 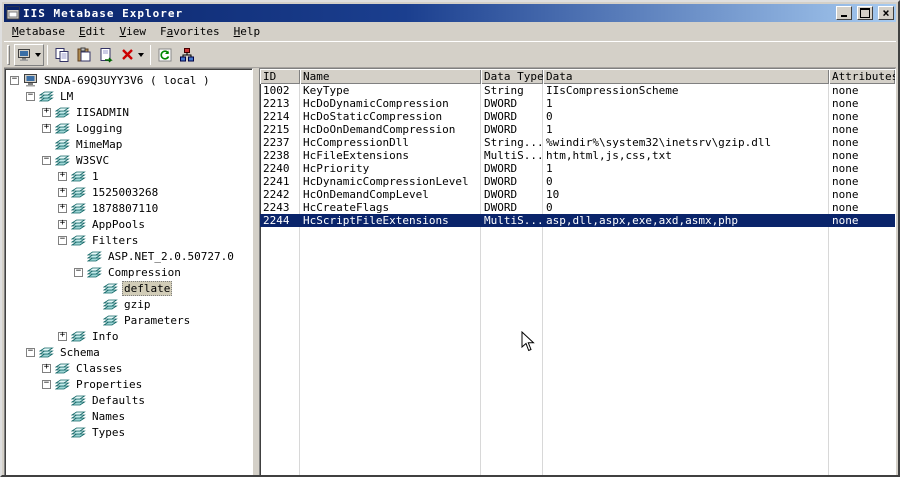 What do you see at coordinates (106, 55) in the screenshot?
I see `export-button` at bounding box center [106, 55].